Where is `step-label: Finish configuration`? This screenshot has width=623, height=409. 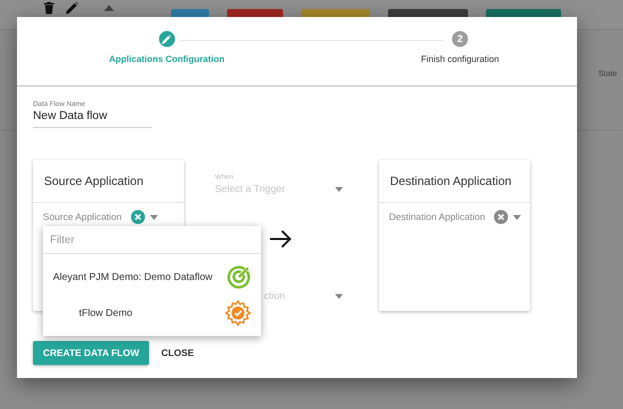
step-label: Finish configuration is located at coordinates (459, 59).